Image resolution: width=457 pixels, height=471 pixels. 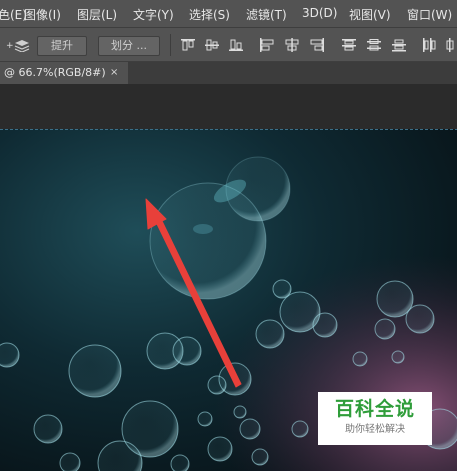 What do you see at coordinates (317, 45) in the screenshot?
I see `align-right-edges-icon` at bounding box center [317, 45].